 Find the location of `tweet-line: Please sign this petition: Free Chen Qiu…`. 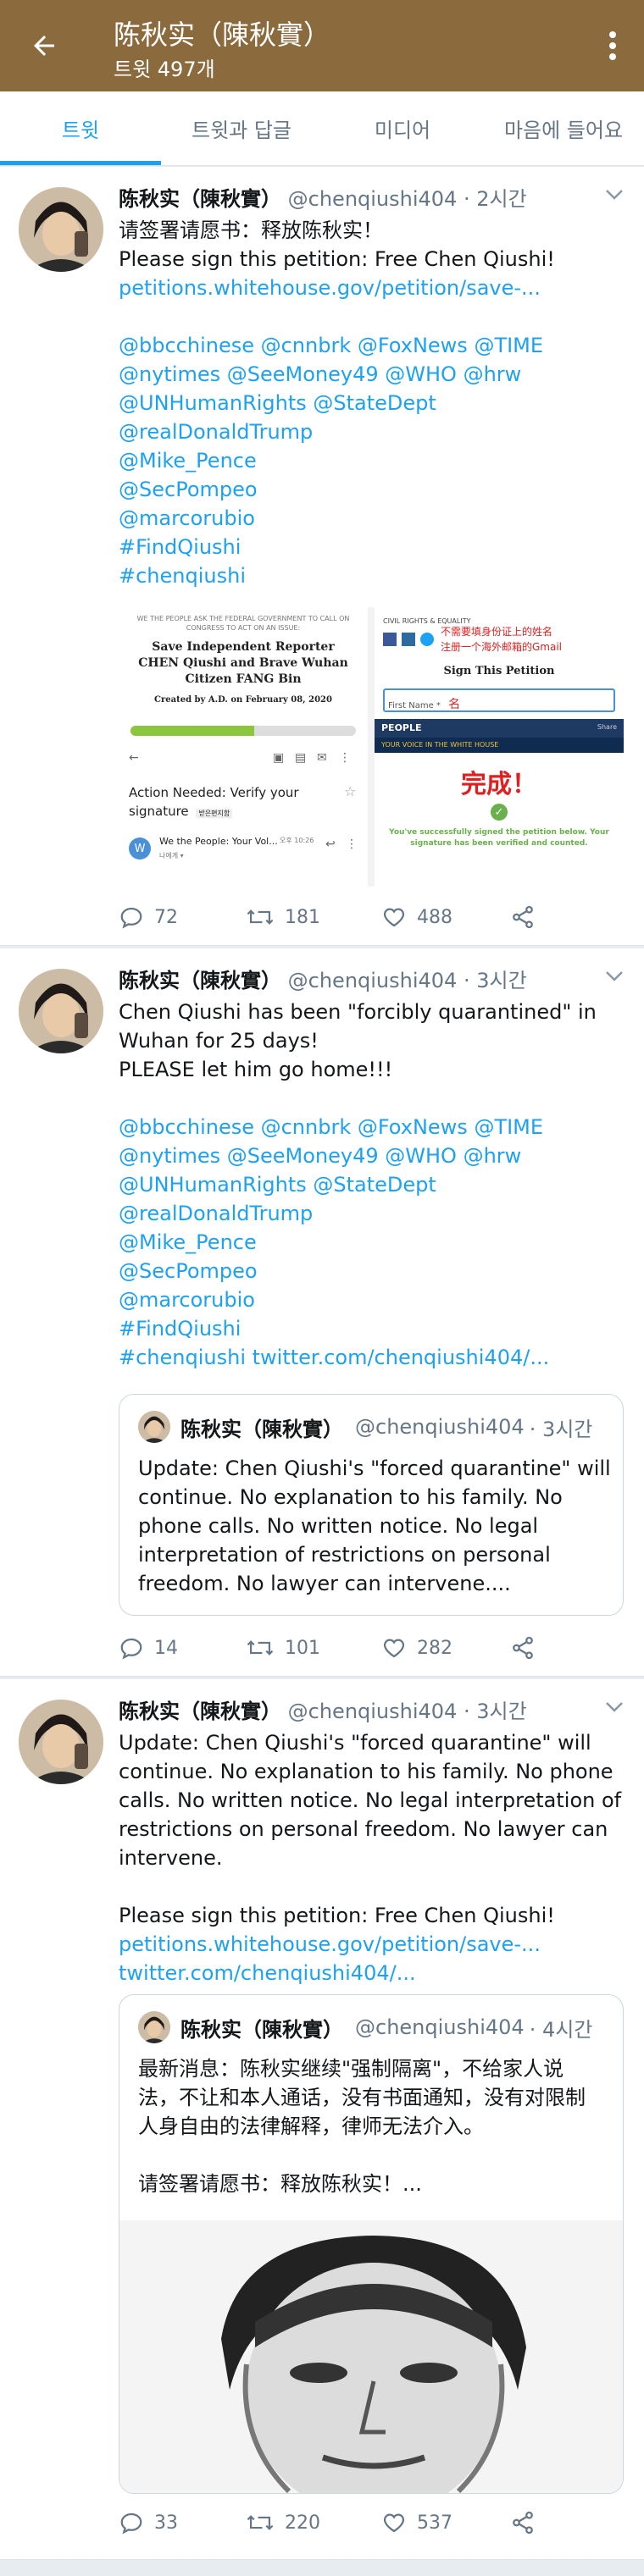

tweet-line: Please sign this petition: Free Chen Qiu… is located at coordinates (337, 1916).